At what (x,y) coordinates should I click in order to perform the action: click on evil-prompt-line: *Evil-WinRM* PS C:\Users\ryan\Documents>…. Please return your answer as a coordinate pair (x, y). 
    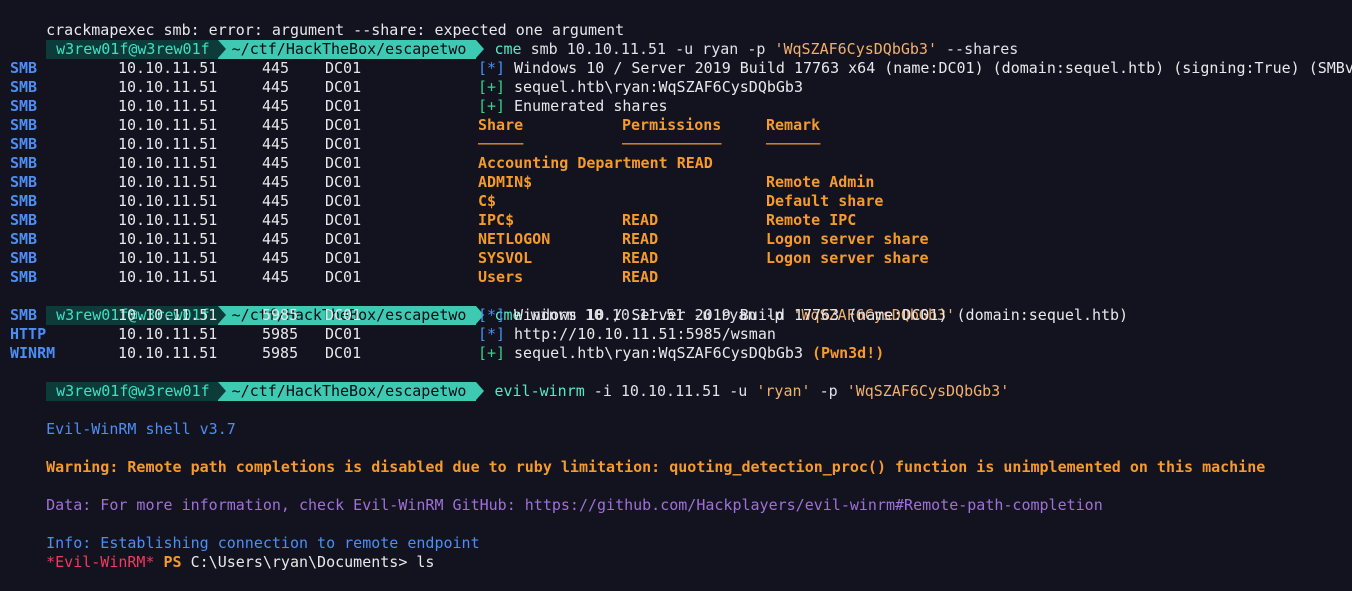
    Looking at the image, I should click on (676, 552).